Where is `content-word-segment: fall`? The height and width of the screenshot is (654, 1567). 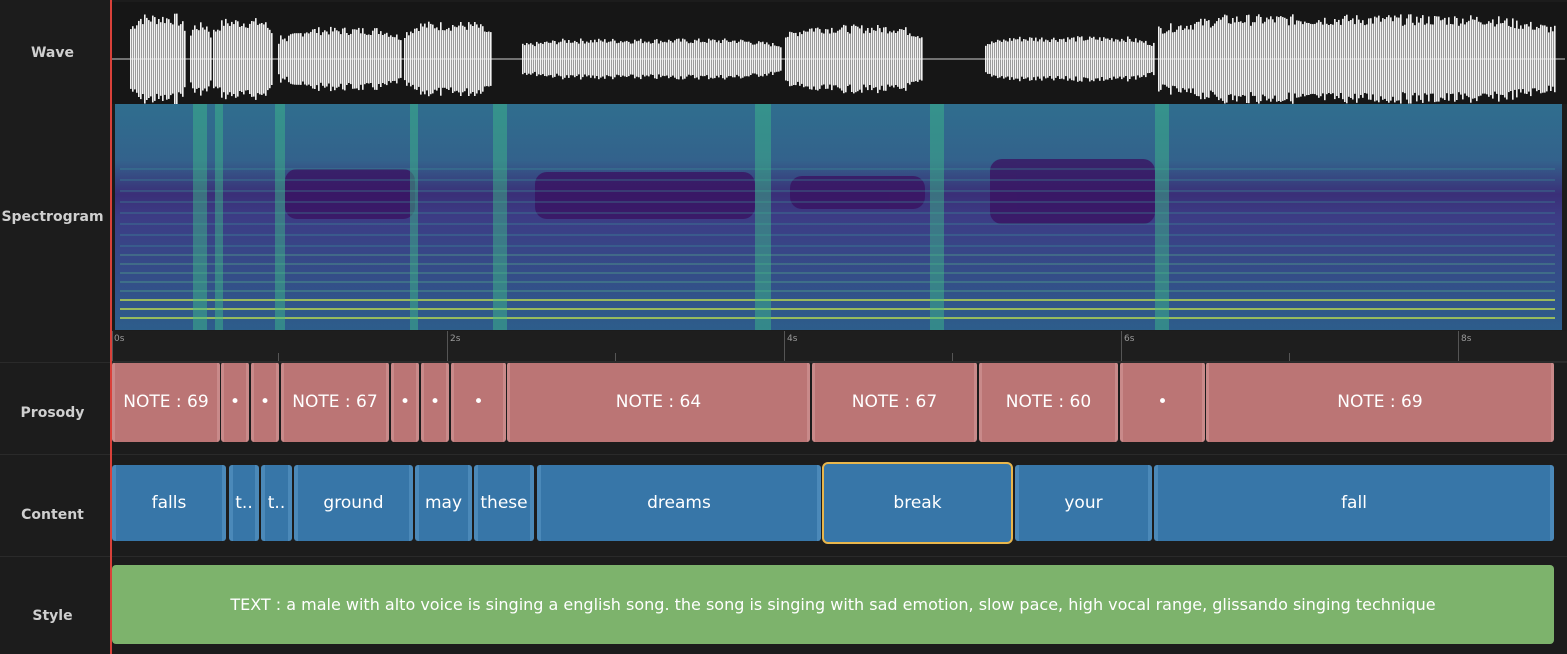
content-word-segment: fall is located at coordinates (1354, 503).